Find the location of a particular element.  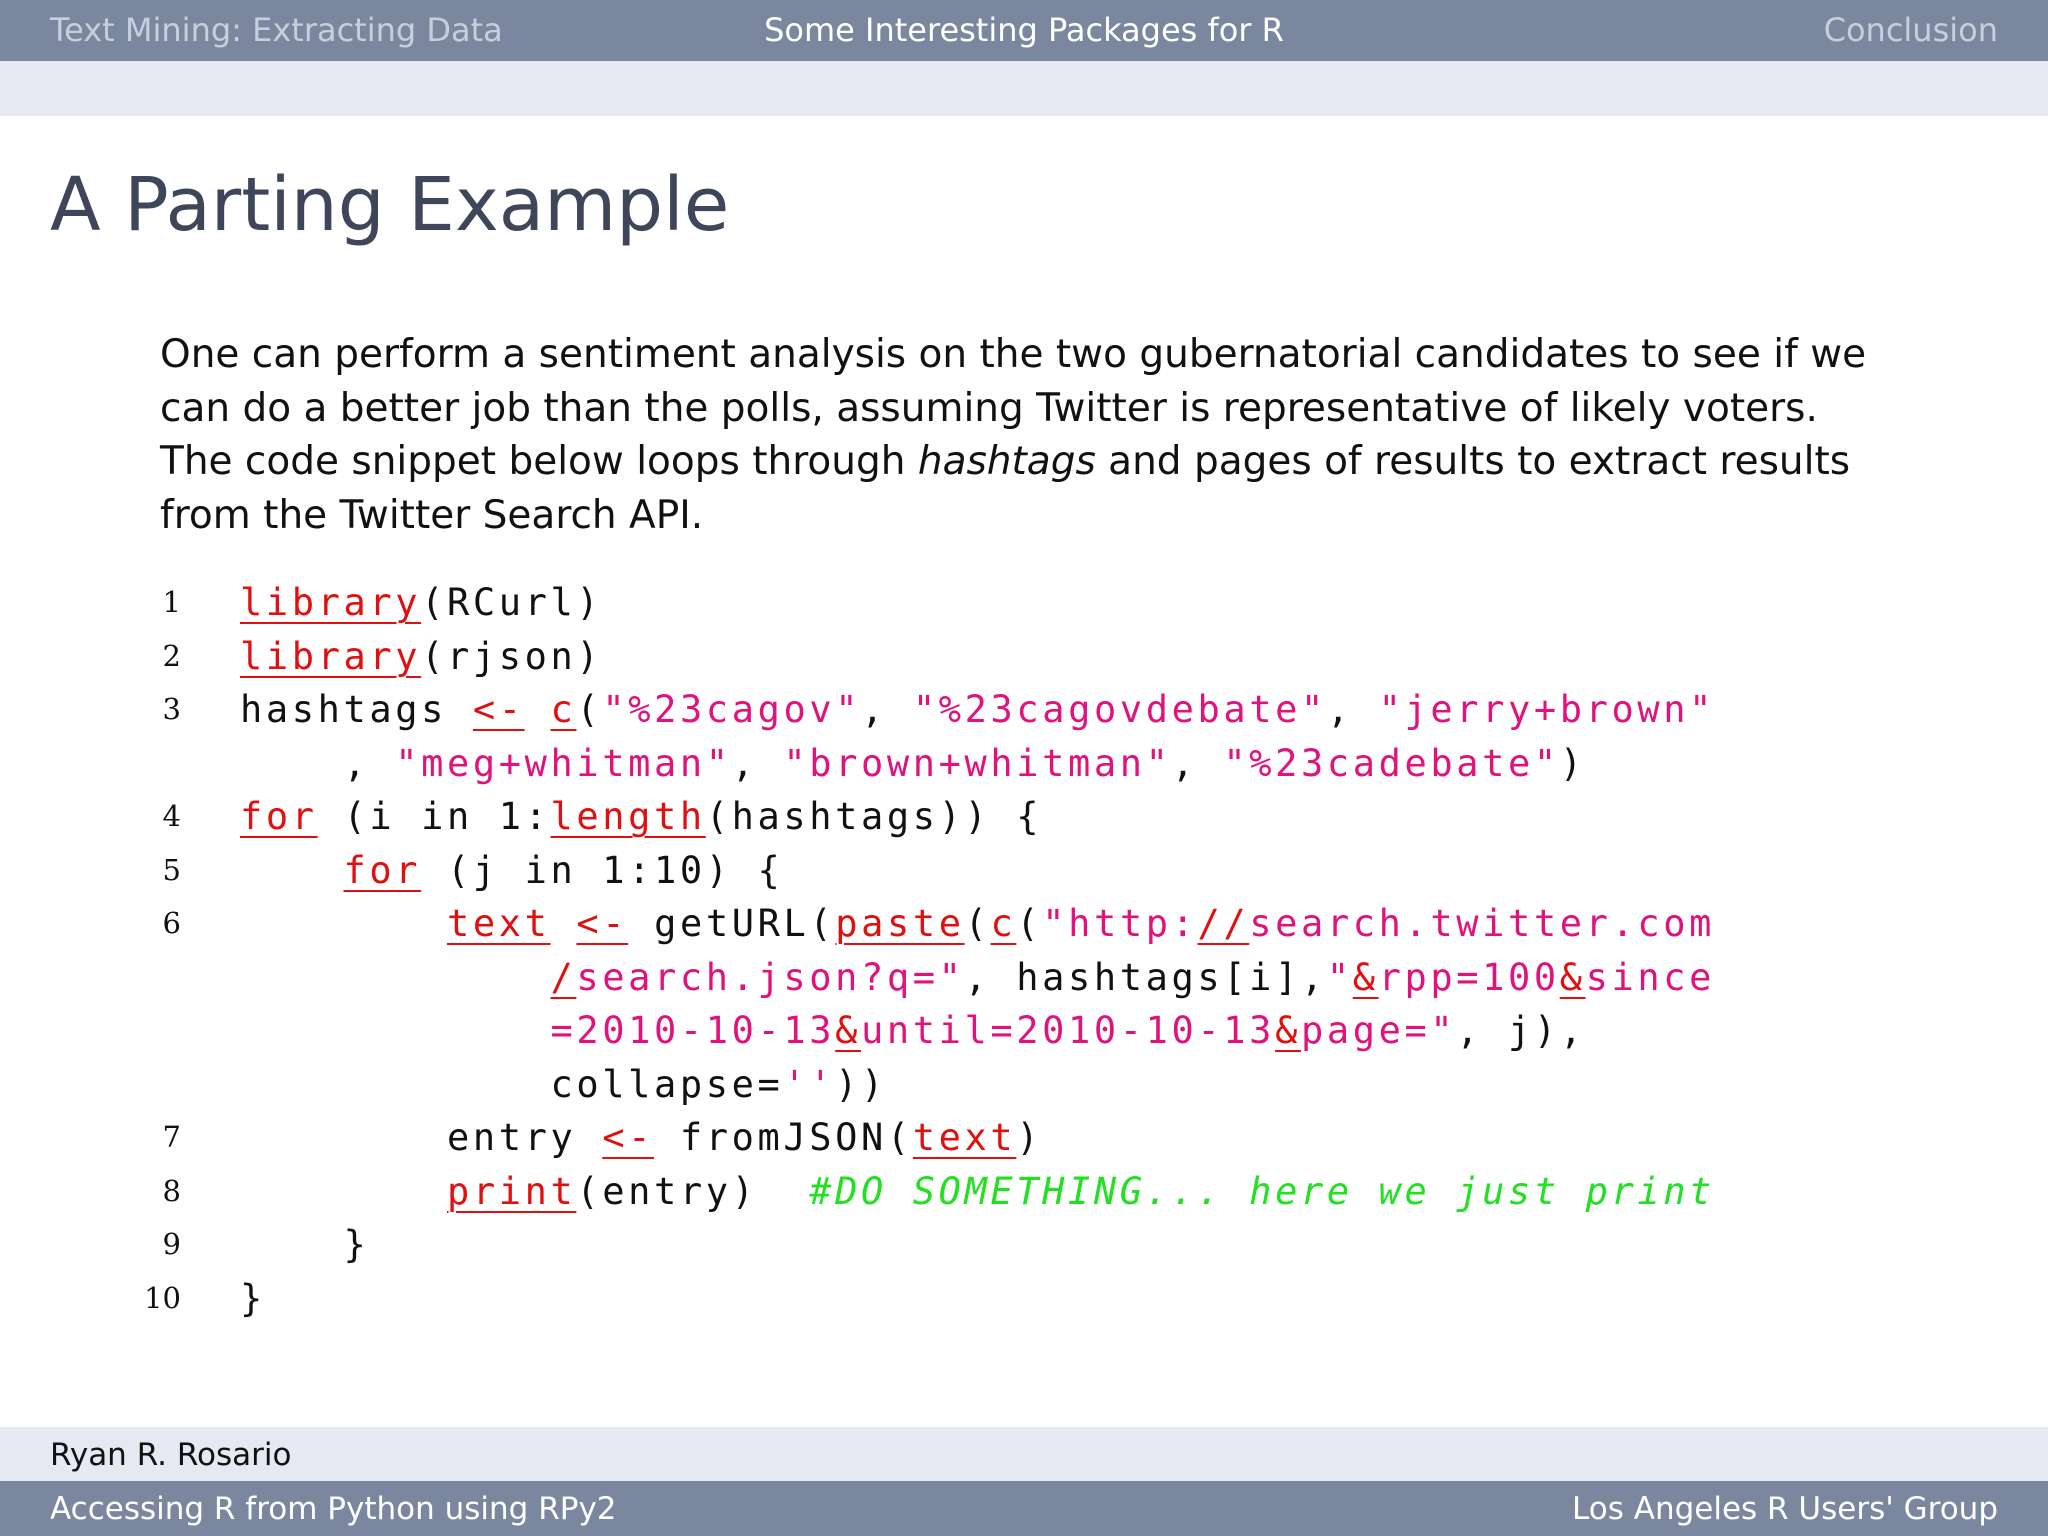

code-token: fromJSON( is located at coordinates (783, 1137).